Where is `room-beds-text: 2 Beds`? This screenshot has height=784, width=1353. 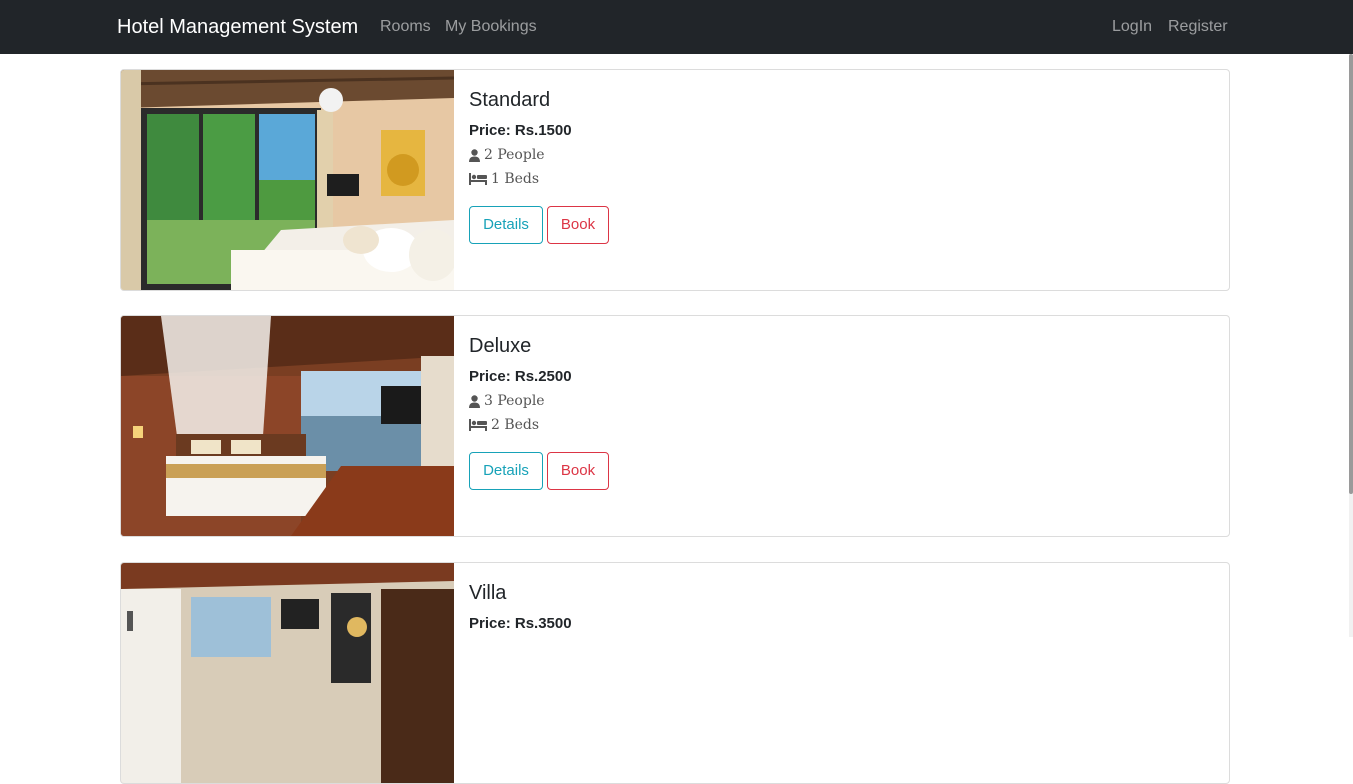
room-beds-text: 2 Beds is located at coordinates (515, 425).